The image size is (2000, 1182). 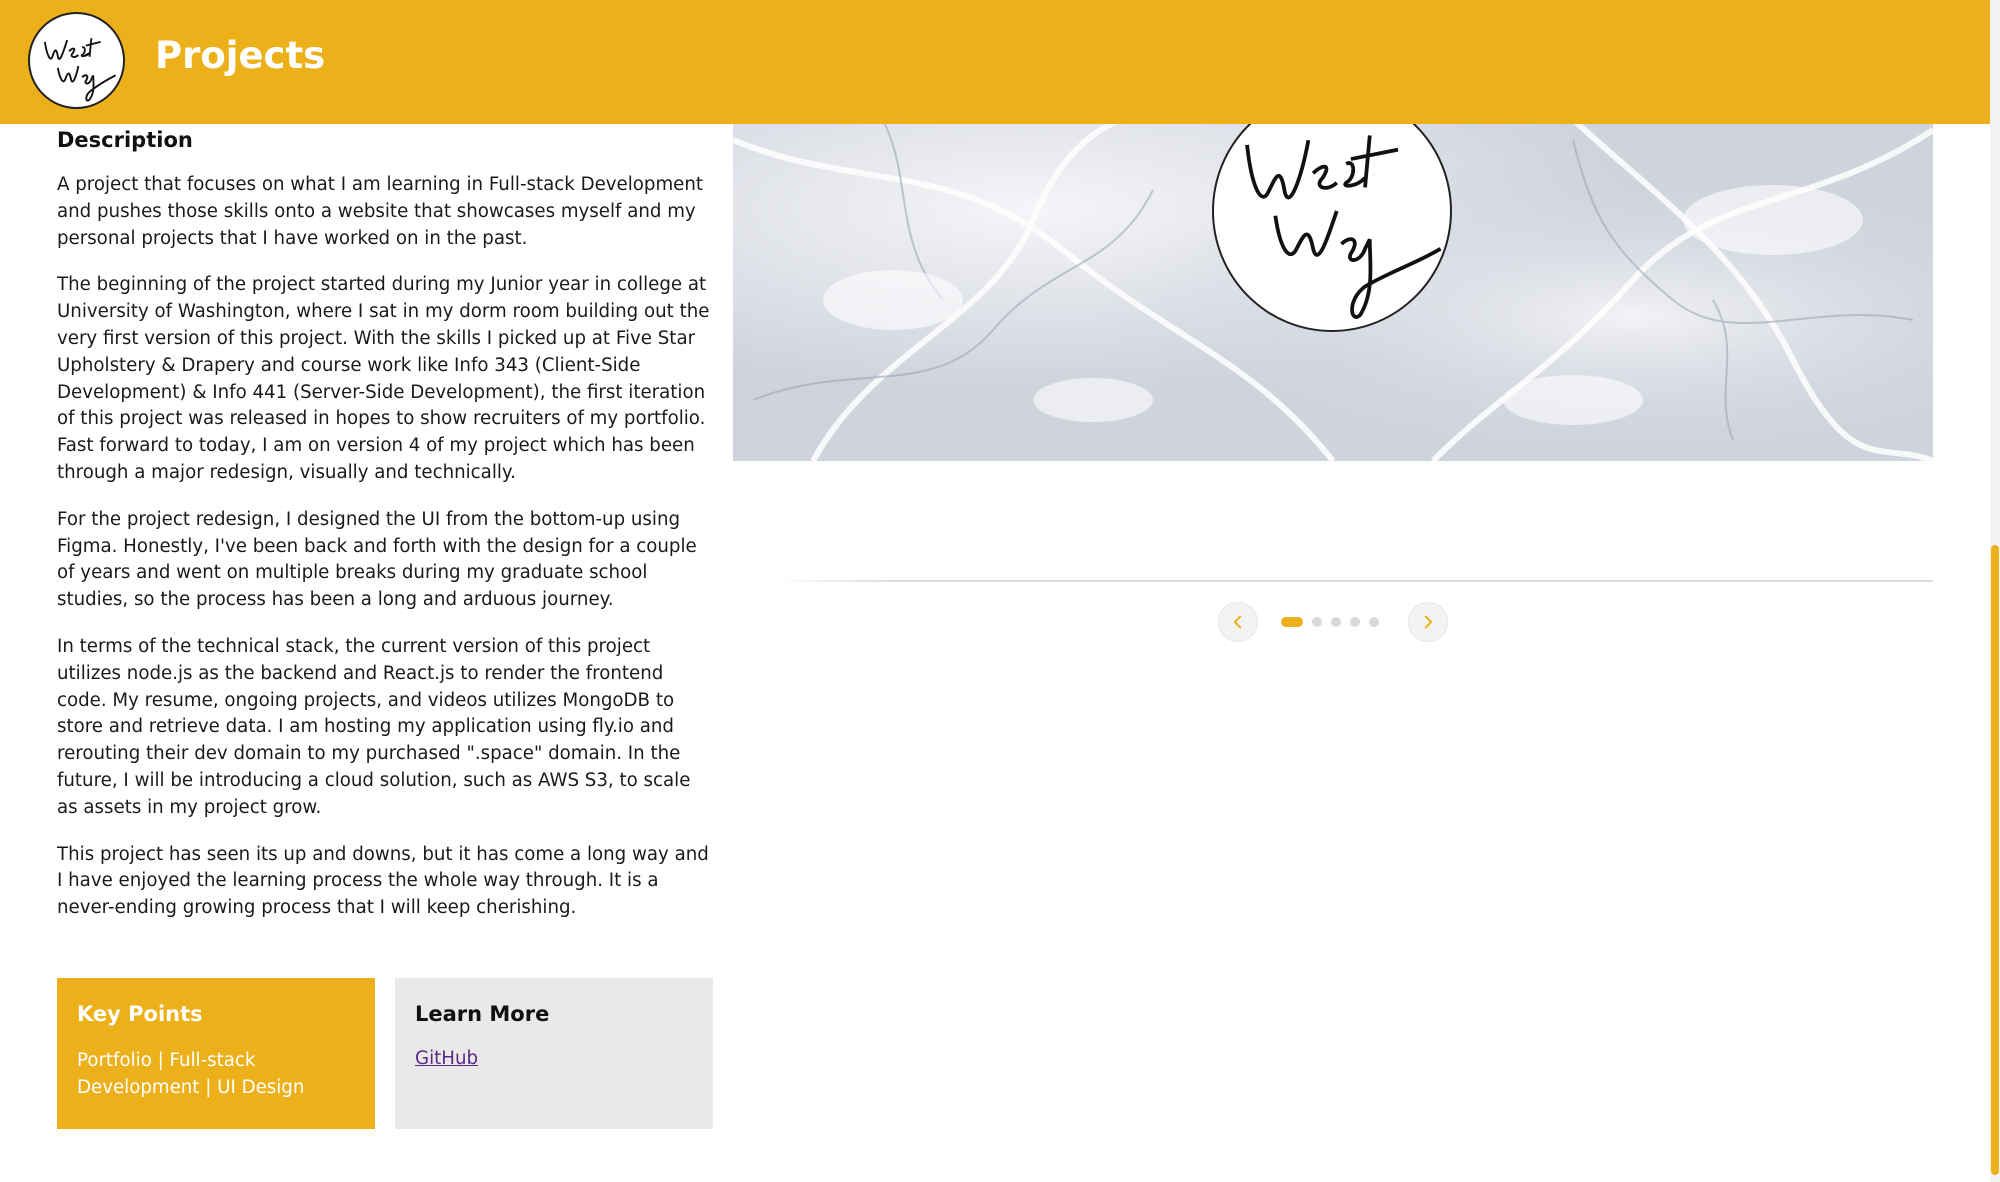 I want to click on carousel-indicators, so click(x=1330, y=622).